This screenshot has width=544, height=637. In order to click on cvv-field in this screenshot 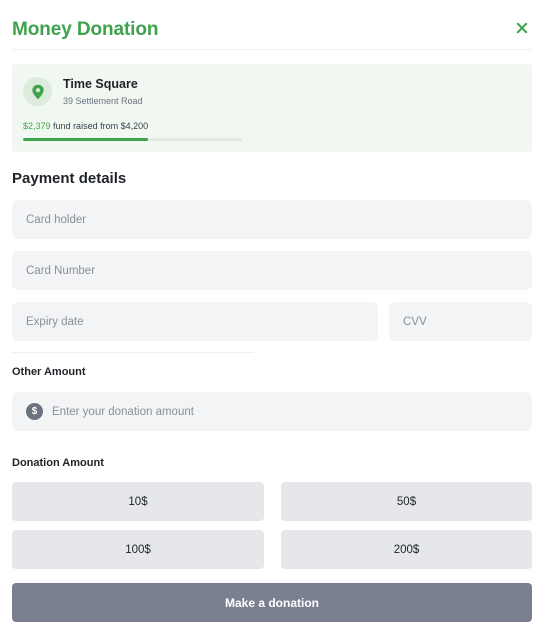, I will do `click(460, 321)`.